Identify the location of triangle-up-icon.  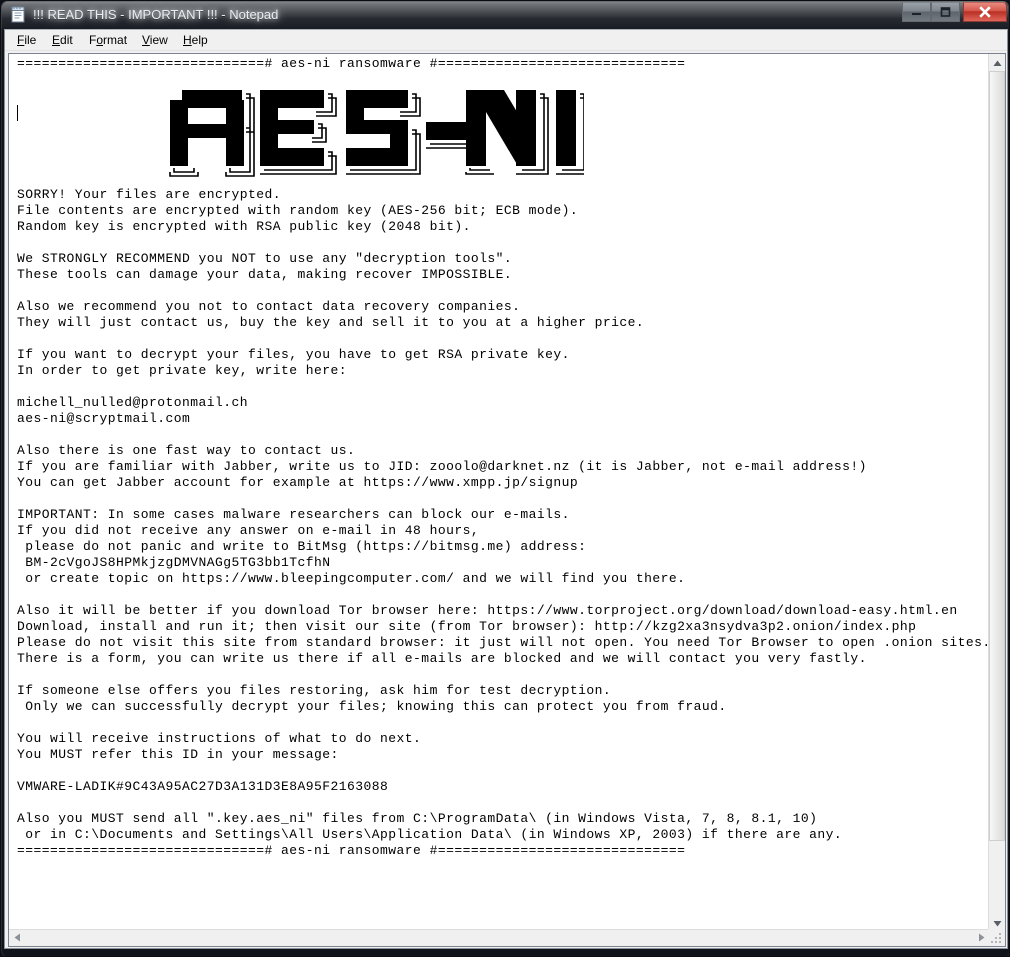
(997, 63).